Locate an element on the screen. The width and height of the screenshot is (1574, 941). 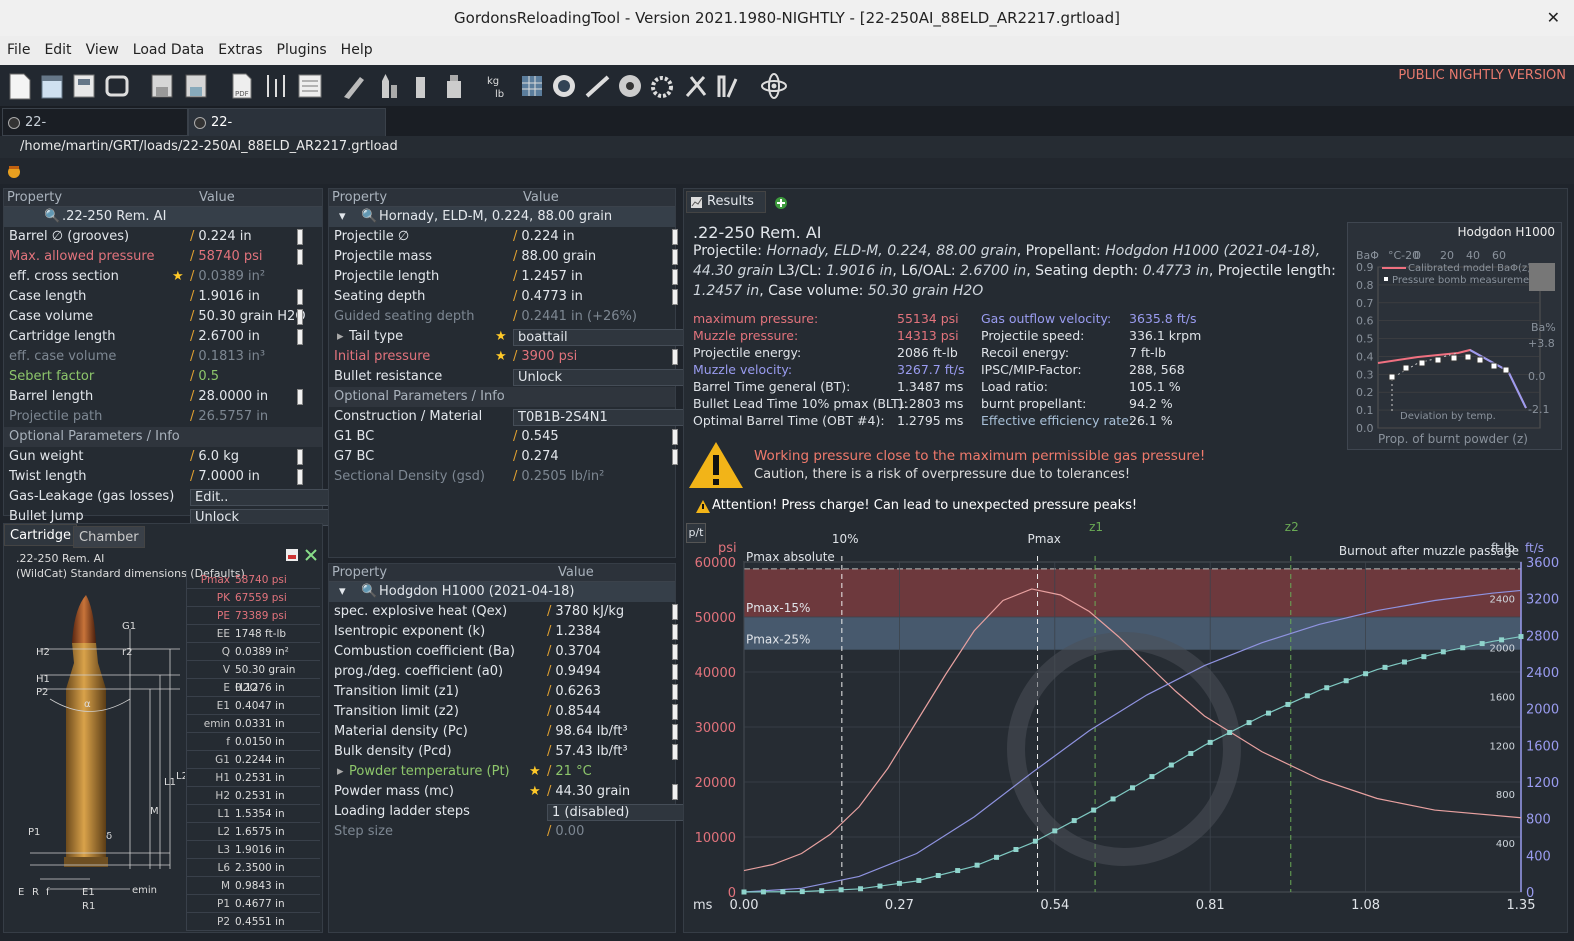
value-combo: Edit.. is located at coordinates (260, 497).